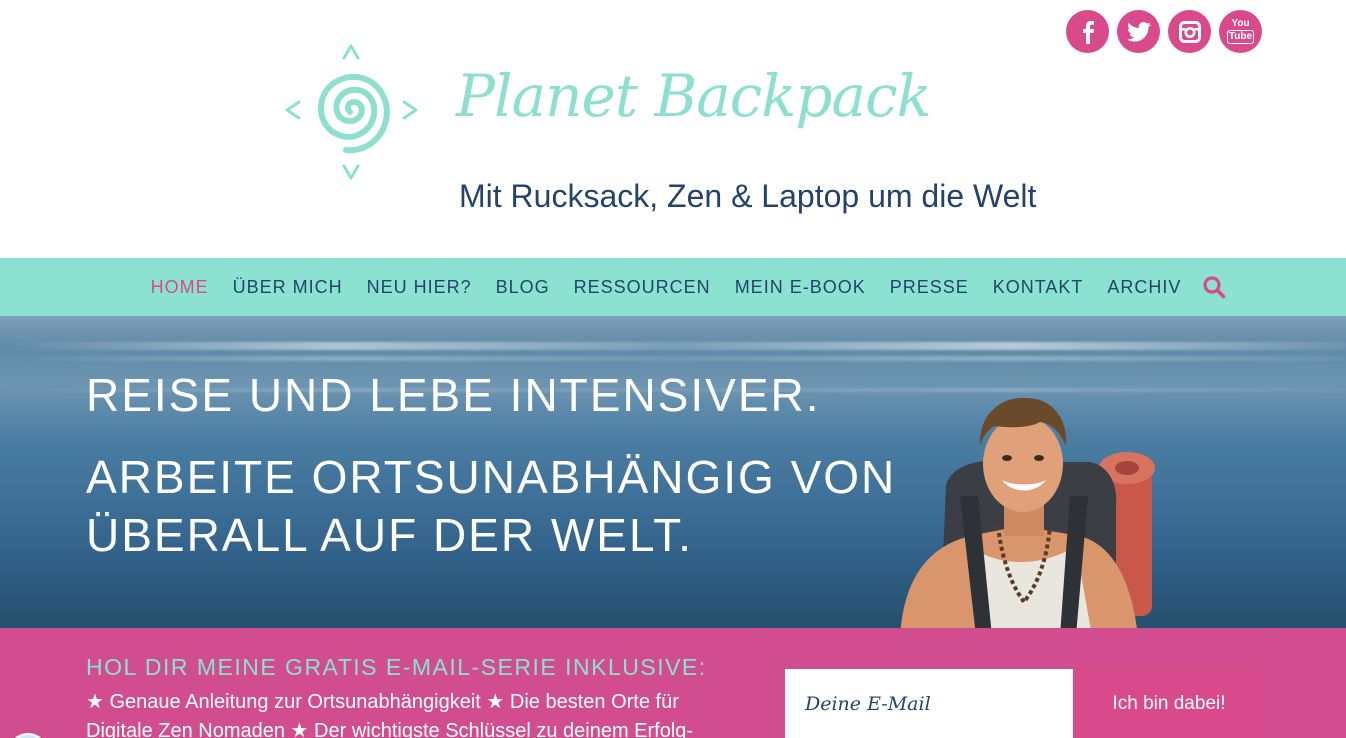  What do you see at coordinates (491, 477) in the screenshot?
I see `hero-subheadline-line: ARBEITE ORTSUNABHÄNGIG VON` at bounding box center [491, 477].